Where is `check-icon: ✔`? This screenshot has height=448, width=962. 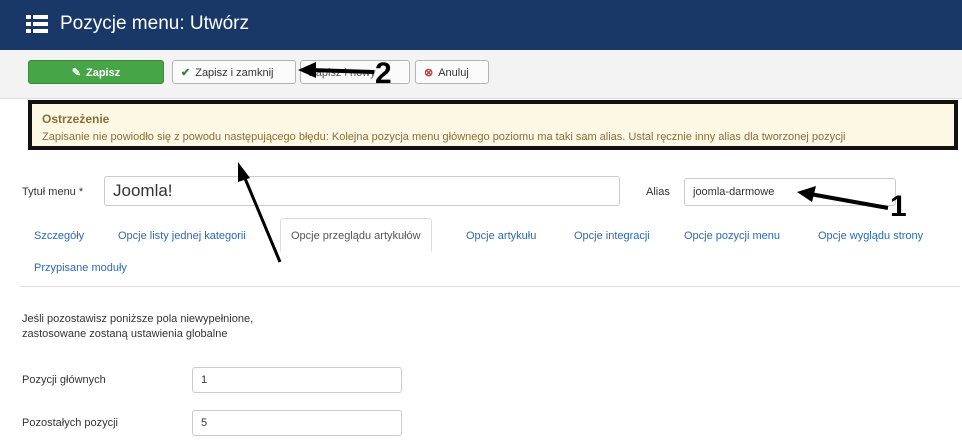
check-icon: ✔ is located at coordinates (186, 73).